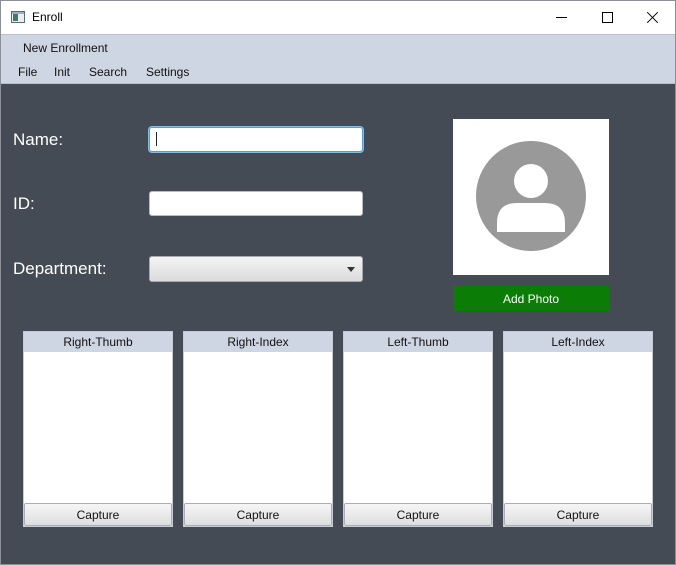  What do you see at coordinates (65, 48) in the screenshot?
I see `tab-new-enrollment: New Enrollment` at bounding box center [65, 48].